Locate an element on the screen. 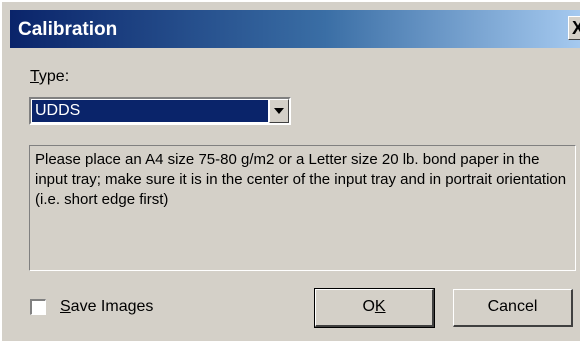  save-images-accesskey: S is located at coordinates (65, 306).